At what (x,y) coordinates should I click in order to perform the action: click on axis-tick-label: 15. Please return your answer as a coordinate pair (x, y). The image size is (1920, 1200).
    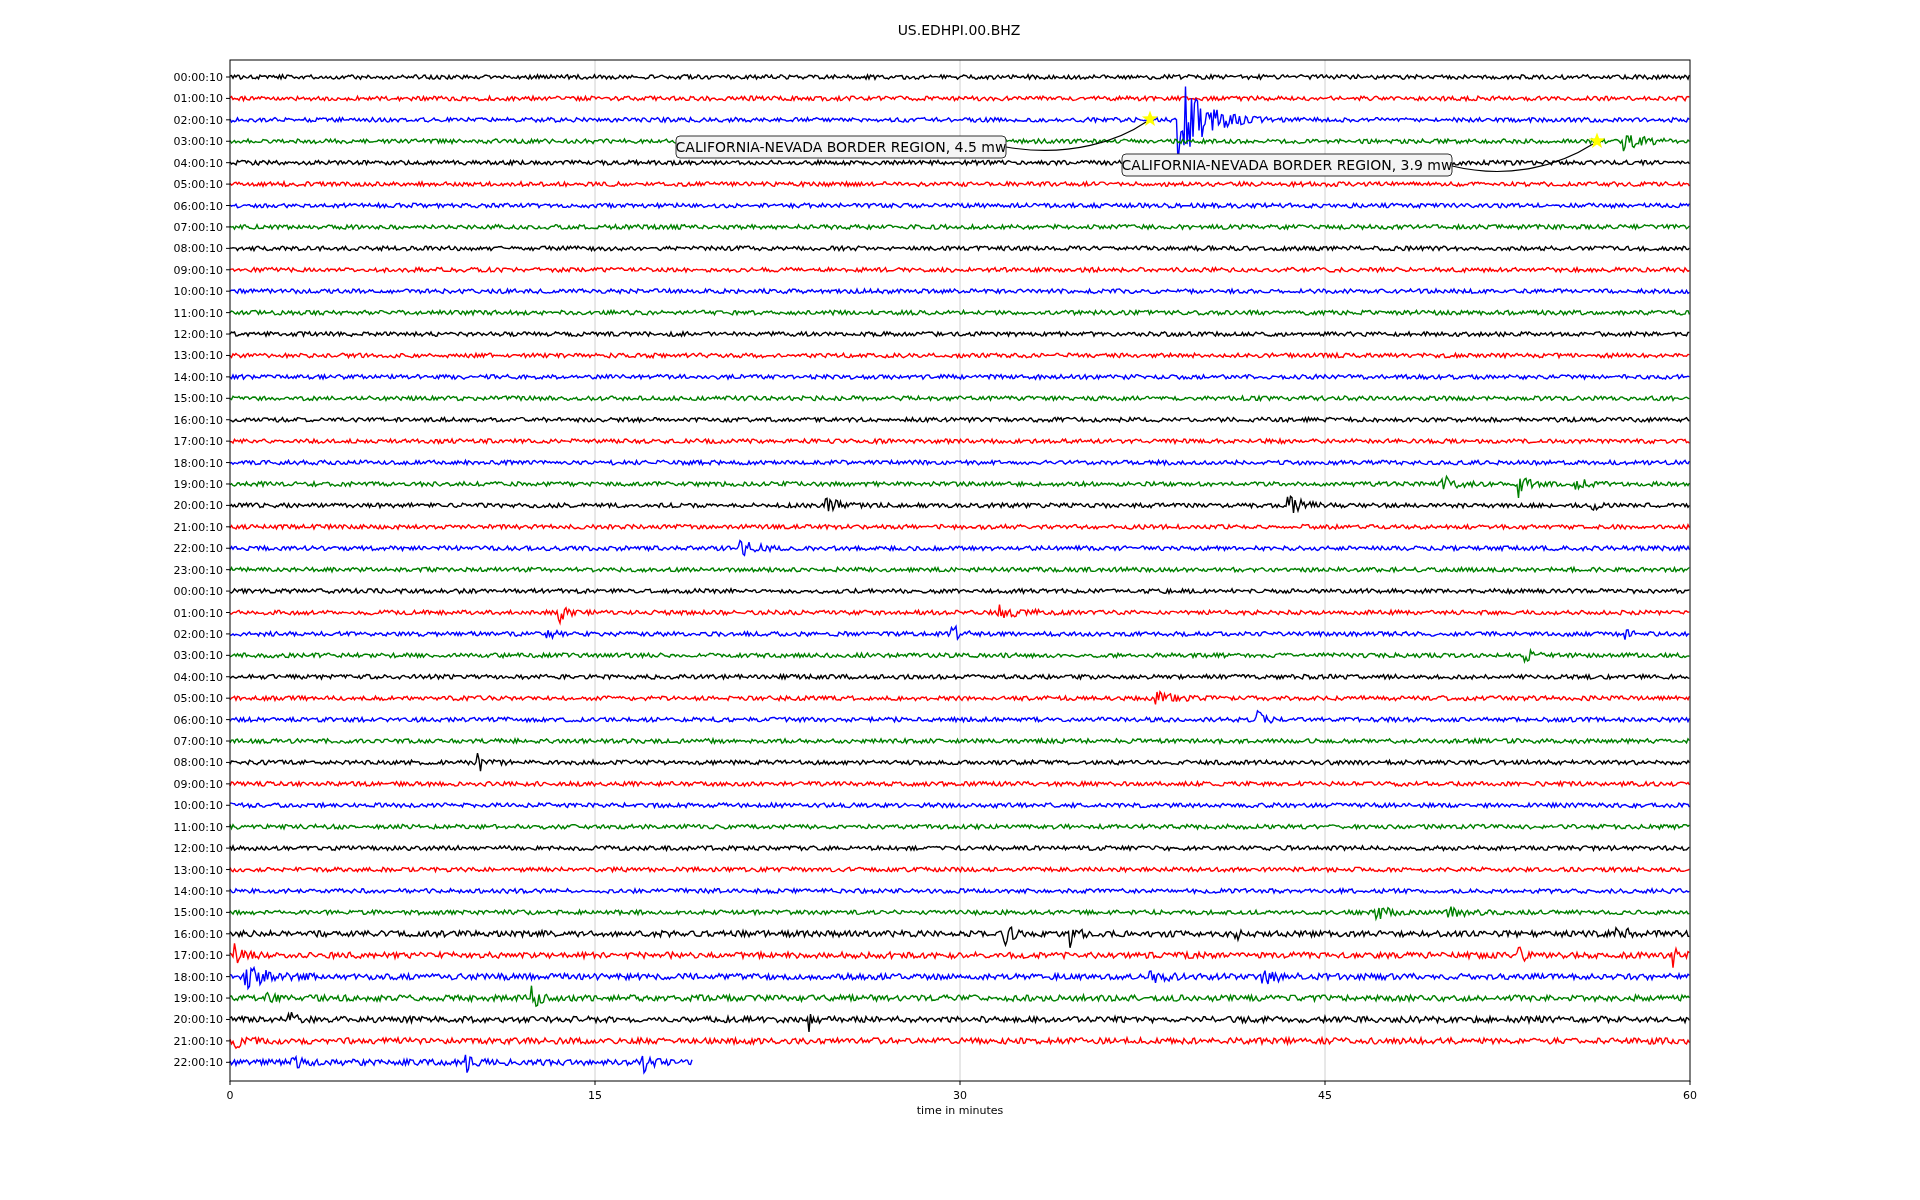
    Looking at the image, I should click on (595, 1095).